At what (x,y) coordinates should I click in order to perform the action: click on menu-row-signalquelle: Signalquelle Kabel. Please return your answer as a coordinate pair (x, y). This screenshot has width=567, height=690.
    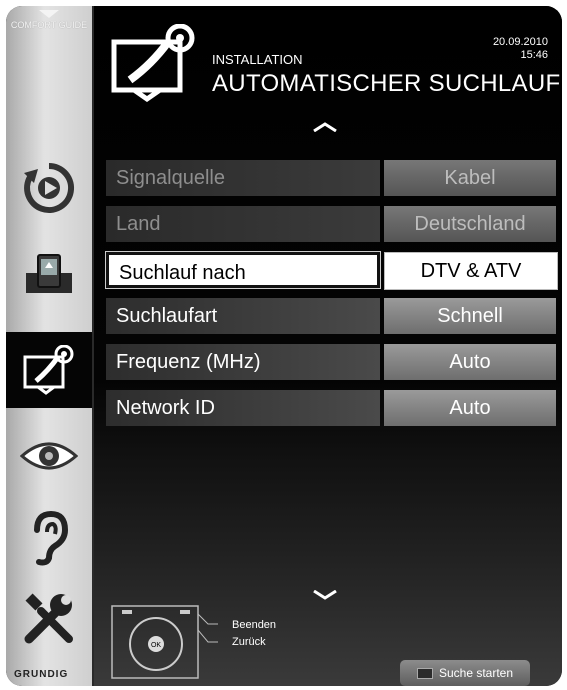
    Looking at the image, I should click on (331, 178).